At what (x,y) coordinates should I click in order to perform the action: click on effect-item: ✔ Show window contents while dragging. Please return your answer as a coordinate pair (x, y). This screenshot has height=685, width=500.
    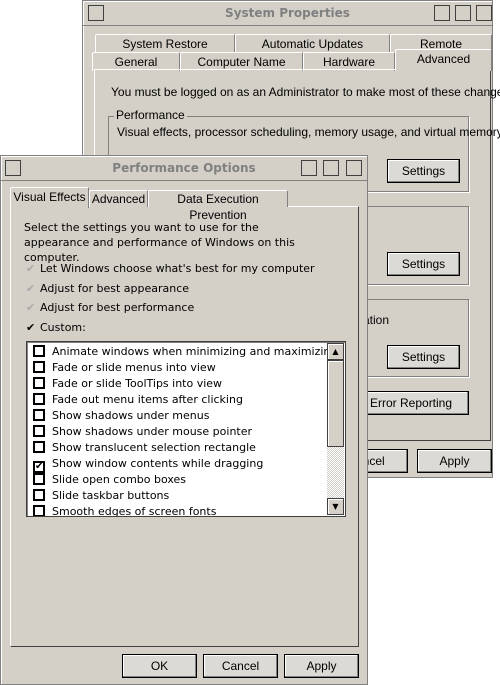
    Looking at the image, I should click on (186, 464).